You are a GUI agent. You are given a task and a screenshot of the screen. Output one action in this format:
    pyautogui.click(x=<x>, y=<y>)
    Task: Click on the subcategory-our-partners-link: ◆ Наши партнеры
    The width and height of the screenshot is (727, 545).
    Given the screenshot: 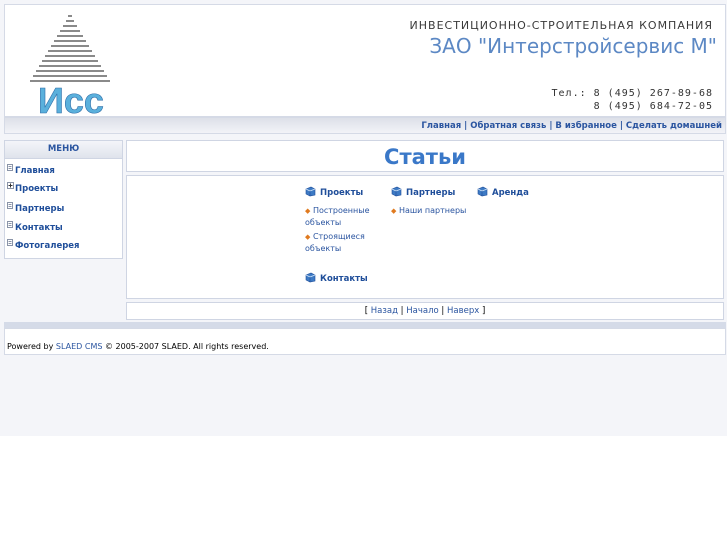 What is the action you would take?
    pyautogui.click(x=428, y=211)
    